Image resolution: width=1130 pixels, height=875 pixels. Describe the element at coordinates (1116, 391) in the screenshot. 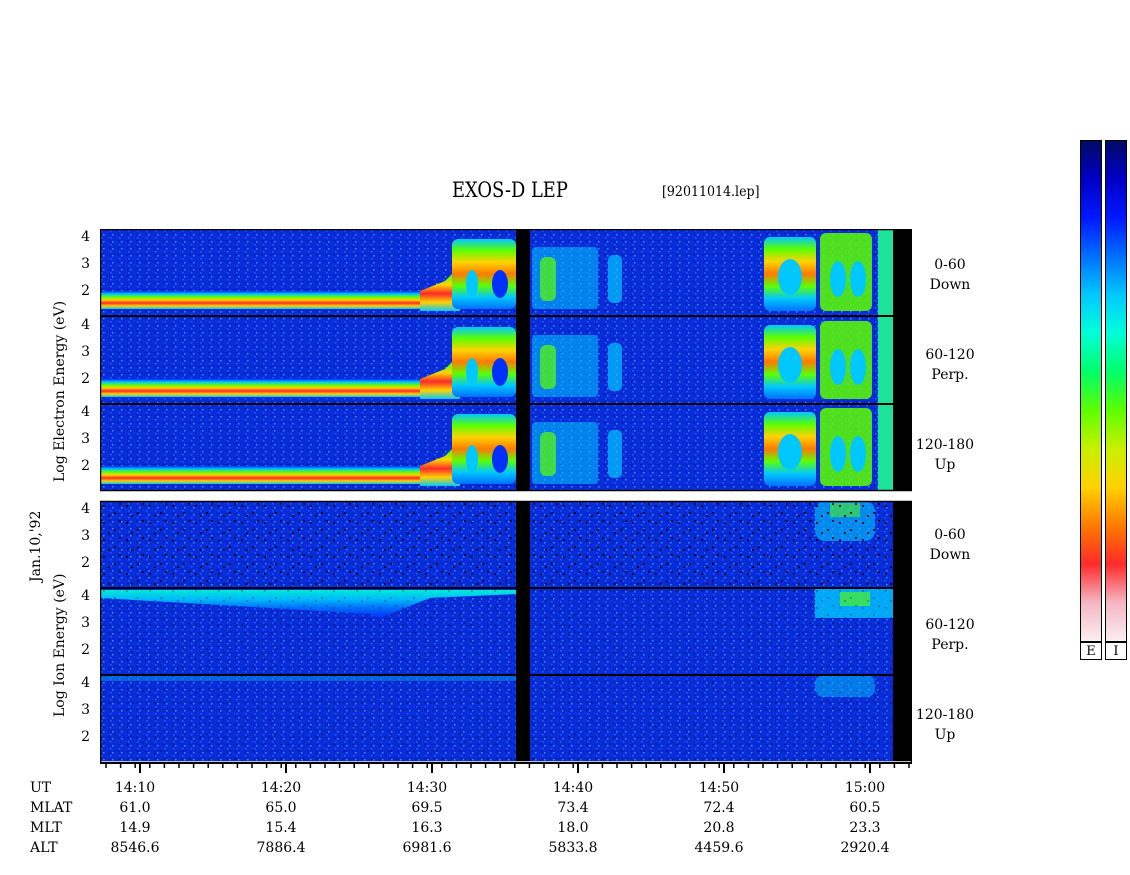

I see `colorbar-ion` at that location.